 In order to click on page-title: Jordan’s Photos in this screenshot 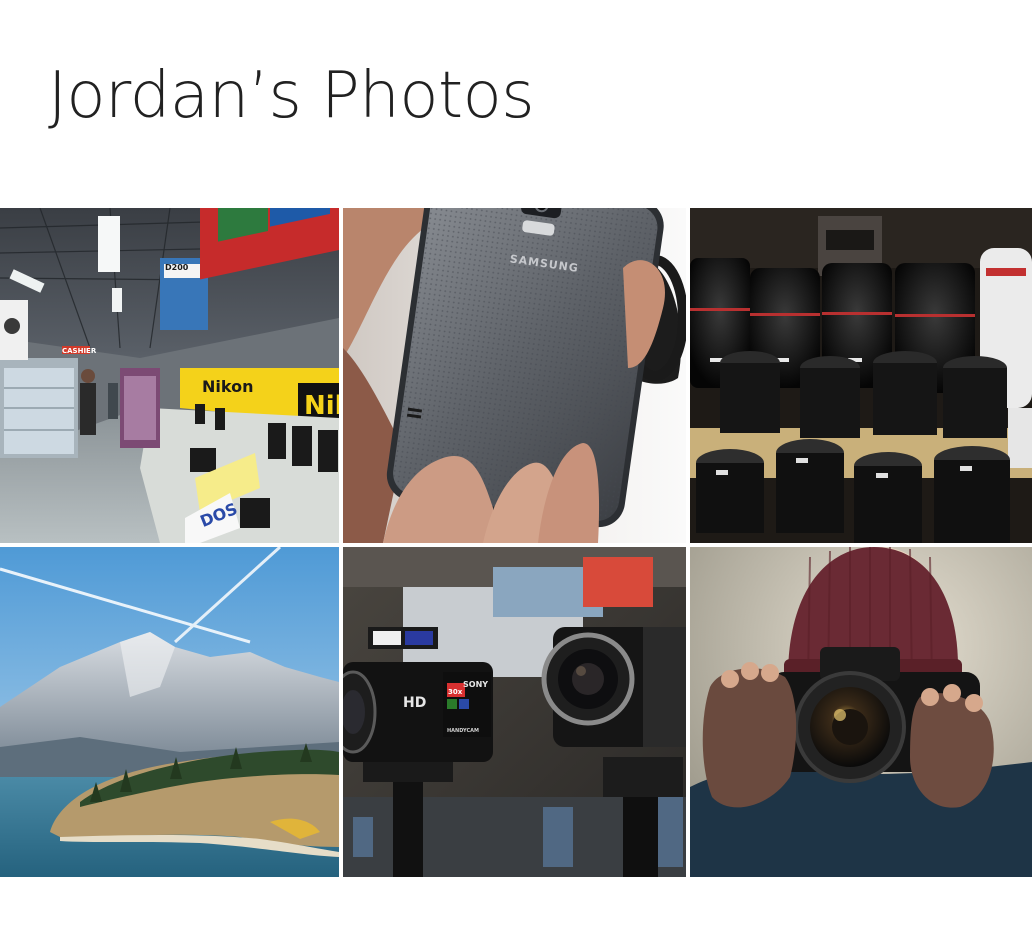, I will do `click(291, 96)`.